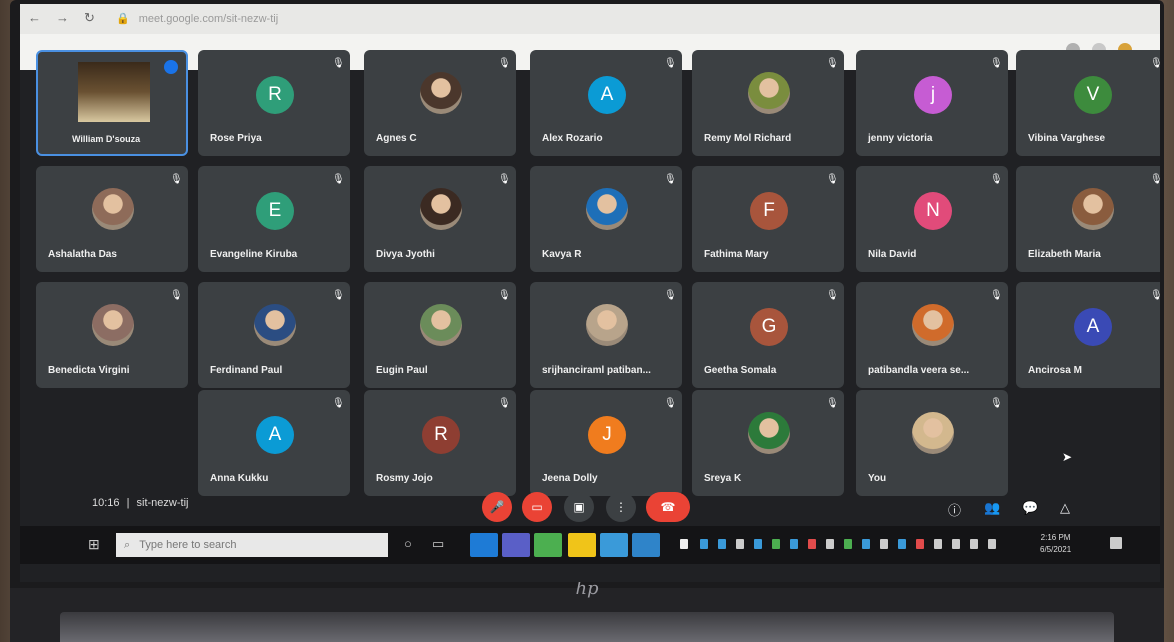  I want to click on participant-tile: 🎙 Ashalatha Das, so click(112, 219).